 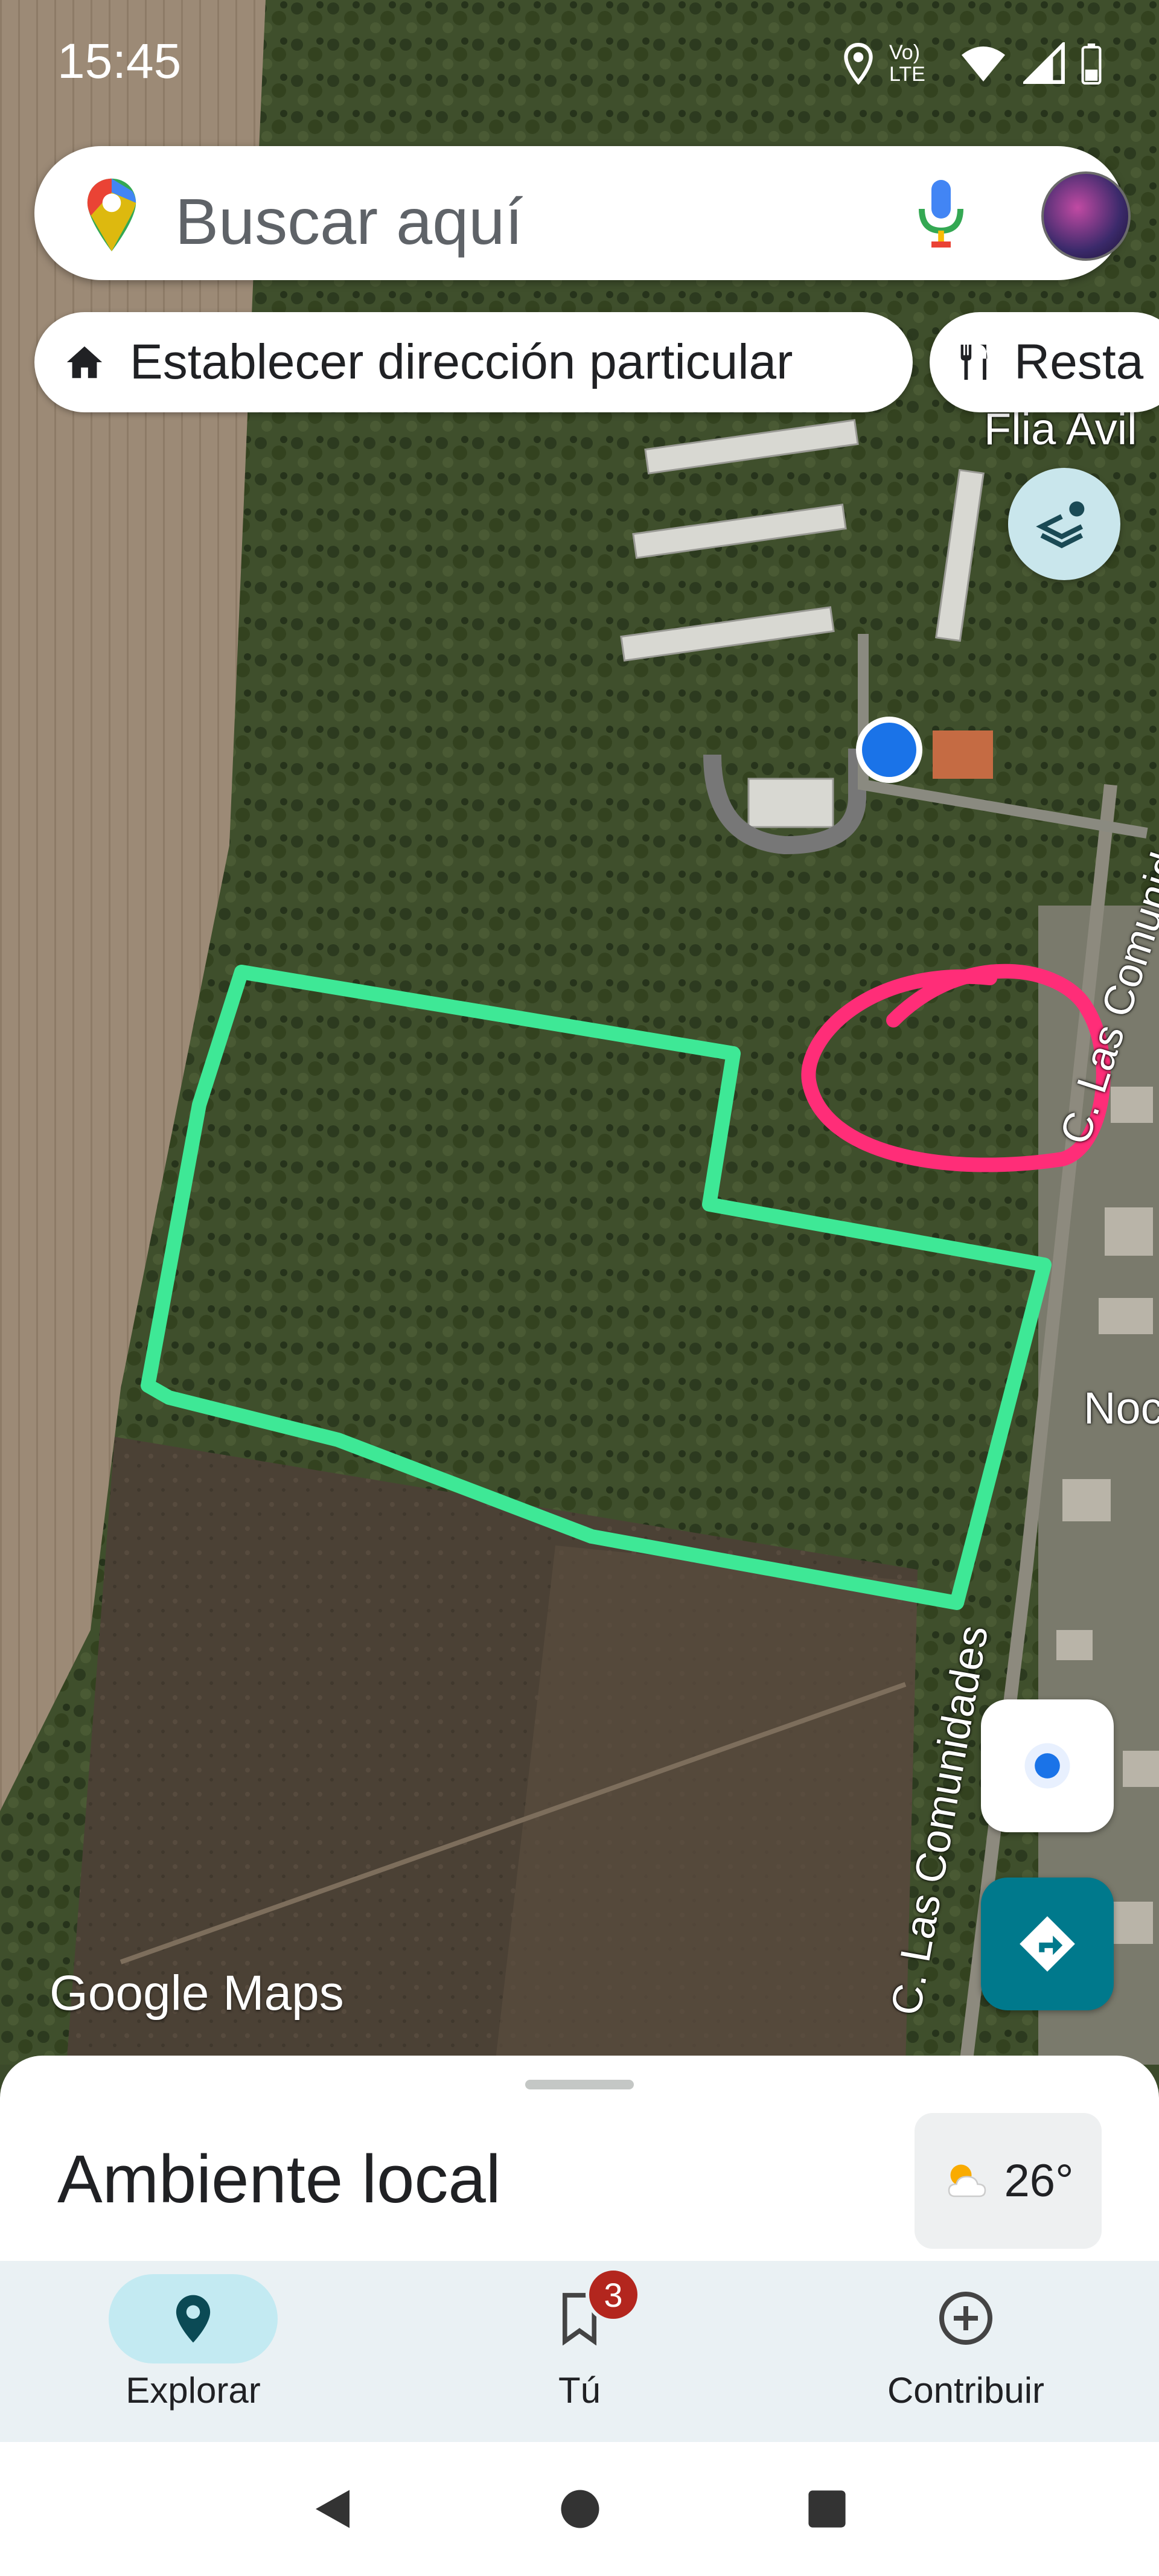 What do you see at coordinates (1044, 63) in the screenshot?
I see `signal-icon` at bounding box center [1044, 63].